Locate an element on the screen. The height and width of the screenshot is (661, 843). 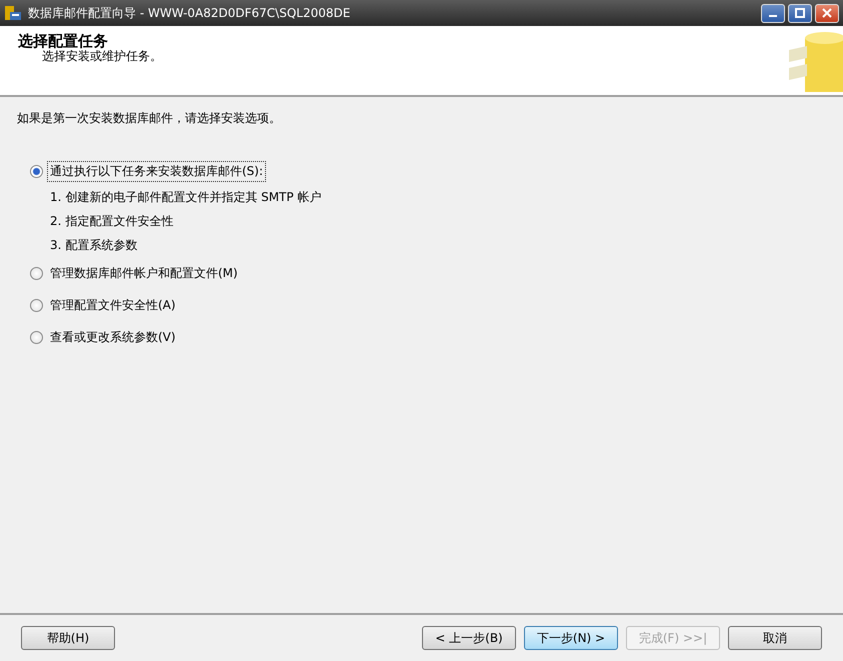
help-button: 帮助(H) is located at coordinates (68, 638).